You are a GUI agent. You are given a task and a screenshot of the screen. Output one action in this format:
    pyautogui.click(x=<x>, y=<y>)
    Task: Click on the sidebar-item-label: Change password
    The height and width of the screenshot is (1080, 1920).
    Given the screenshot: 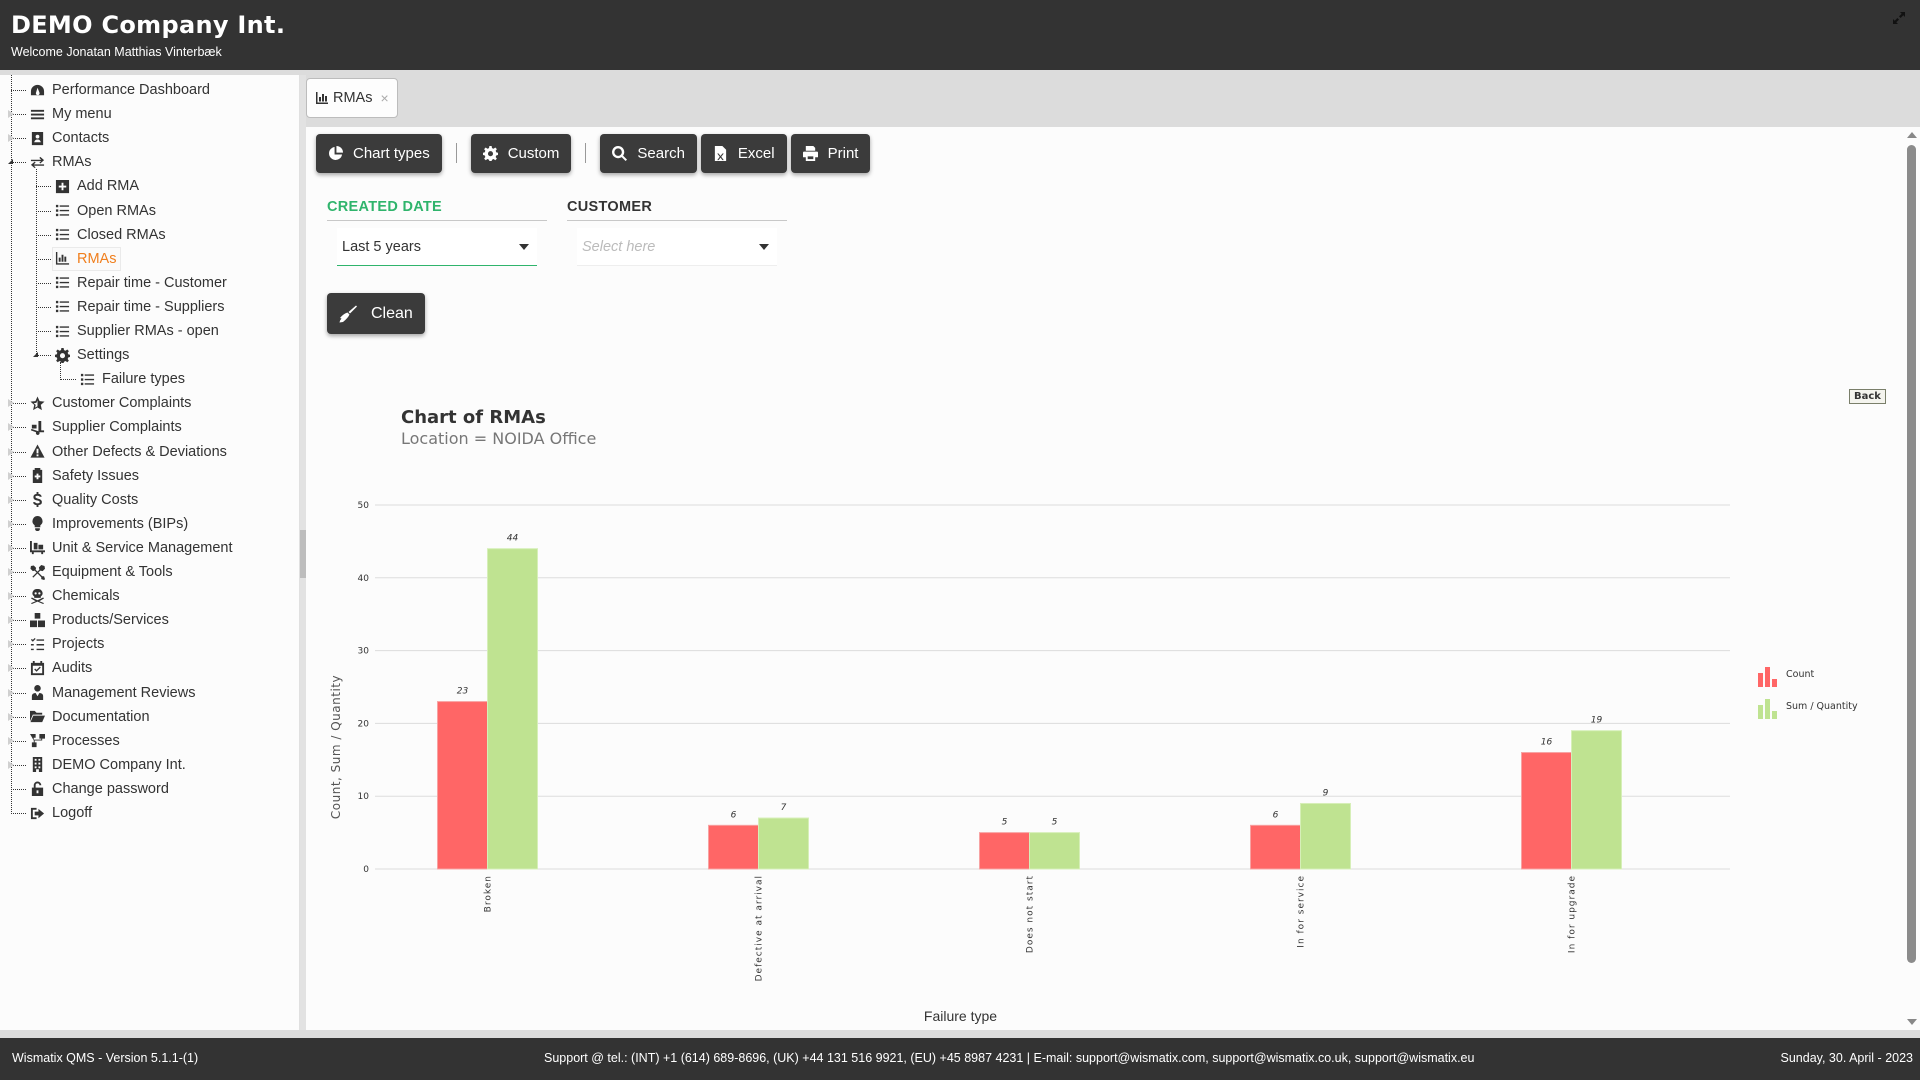 What is the action you would take?
    pyautogui.click(x=110, y=788)
    